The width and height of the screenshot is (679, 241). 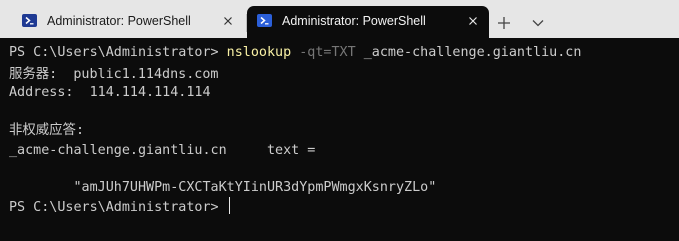 I want to click on server-line: 服务器: public1.114dns.com, so click(x=114, y=74).